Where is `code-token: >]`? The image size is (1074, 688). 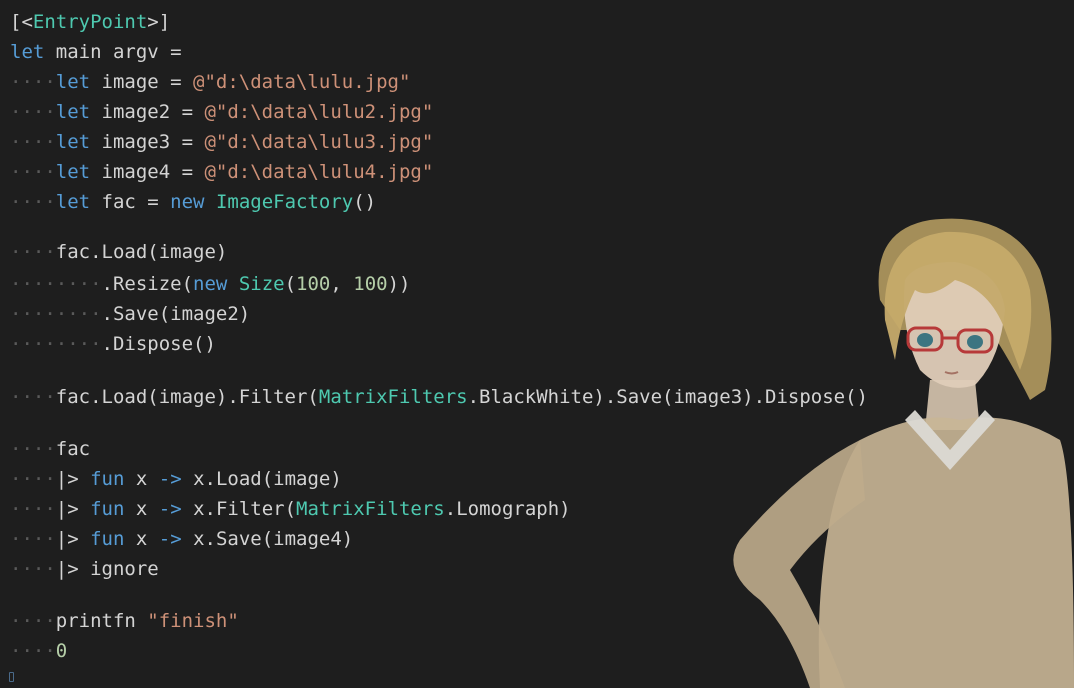 code-token: >] is located at coordinates (159, 22).